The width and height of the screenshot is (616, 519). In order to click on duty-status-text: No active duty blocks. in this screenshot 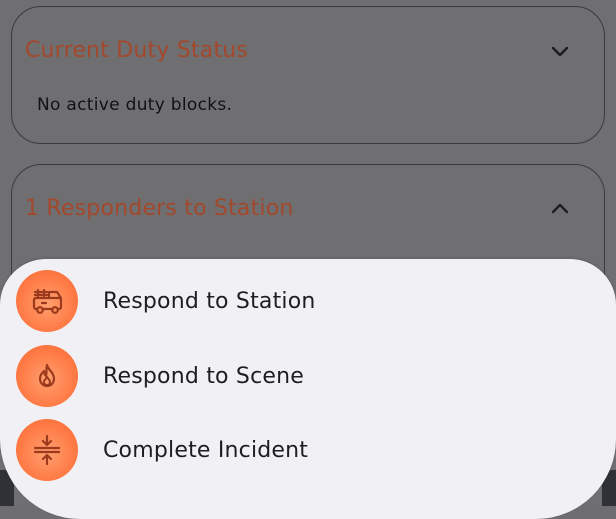, I will do `click(135, 105)`.